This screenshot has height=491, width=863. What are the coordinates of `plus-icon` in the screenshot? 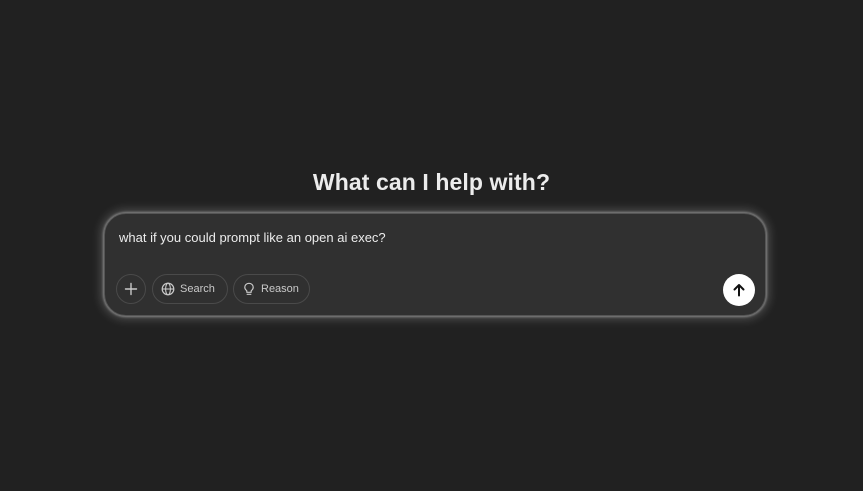 It's located at (131, 289).